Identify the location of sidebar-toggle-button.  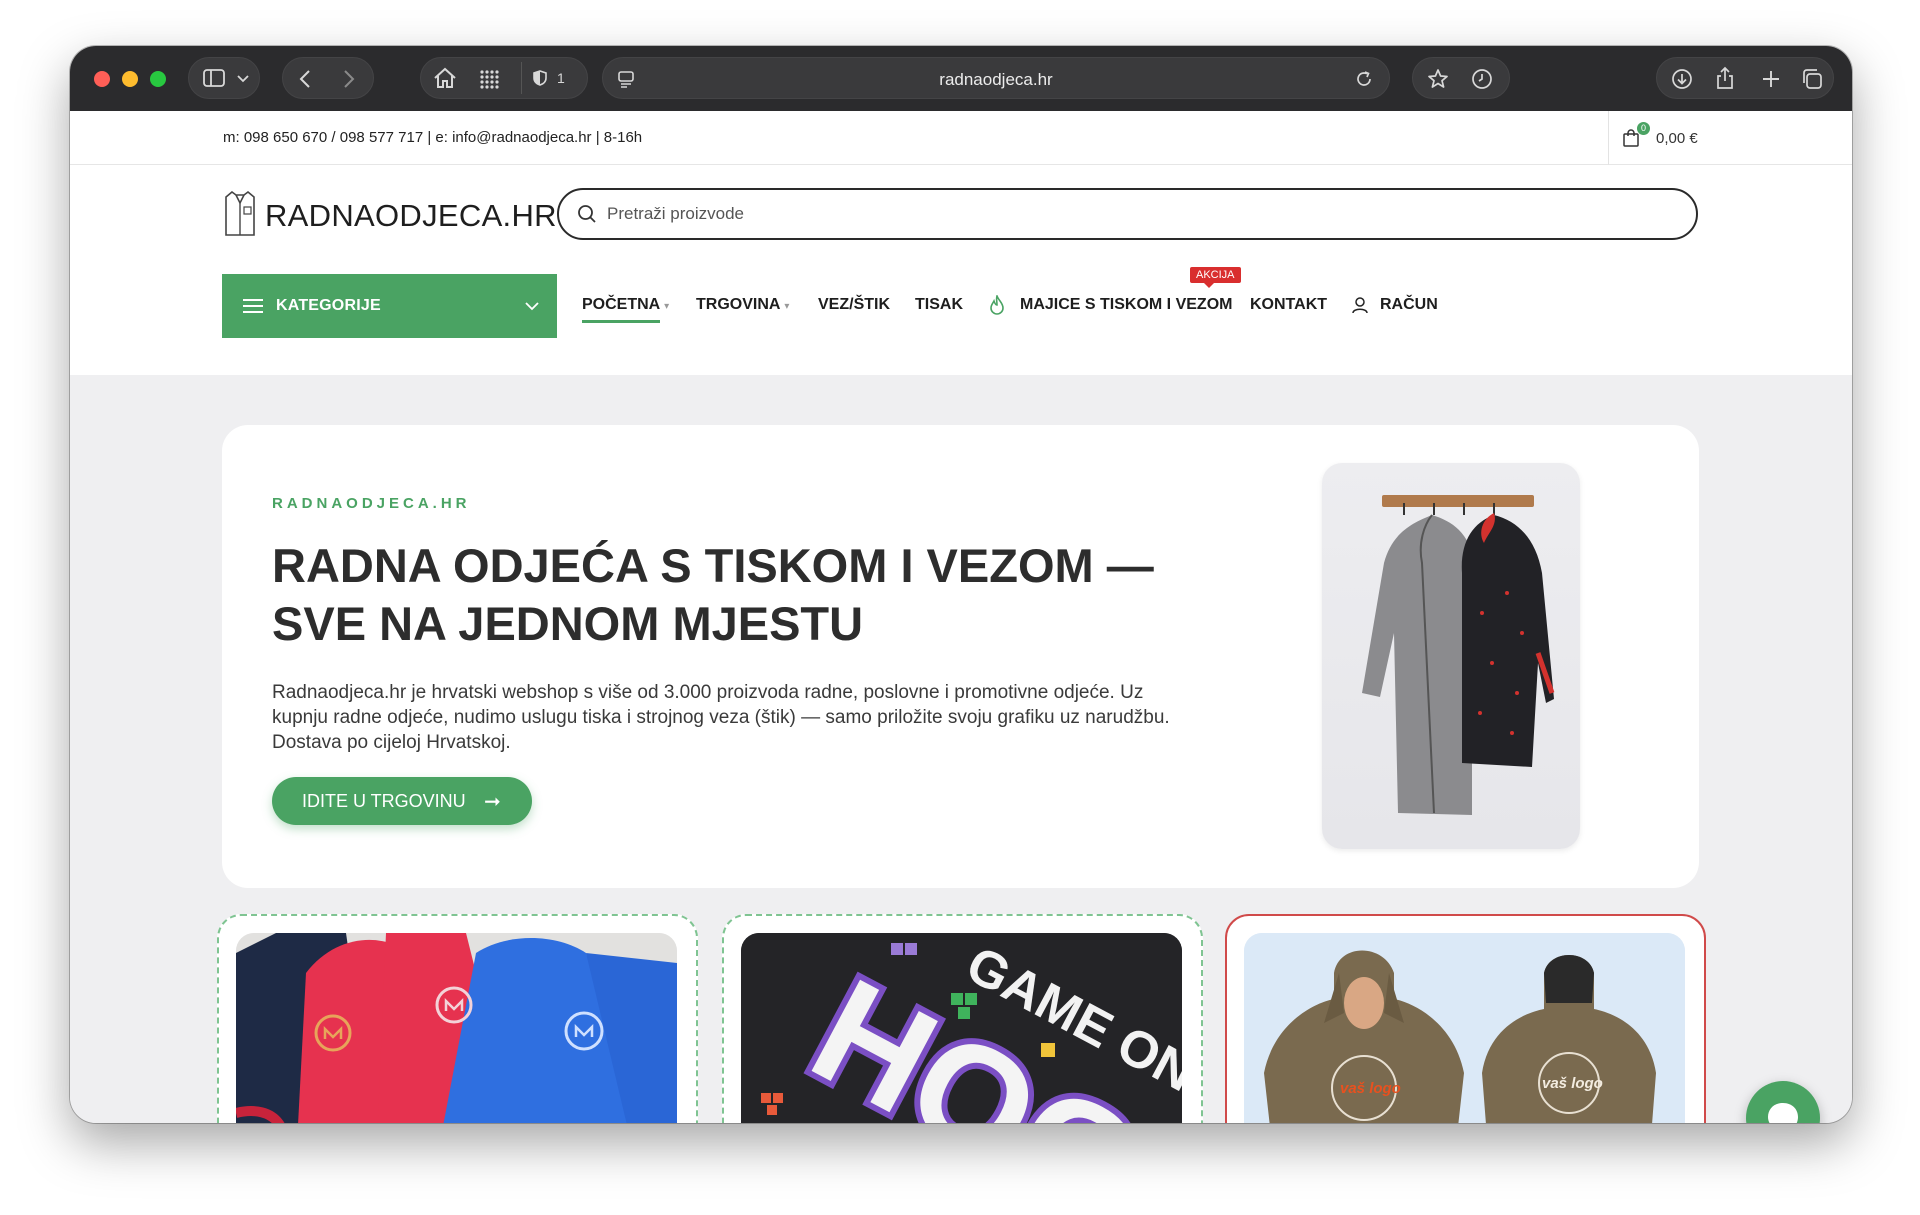
(224, 78).